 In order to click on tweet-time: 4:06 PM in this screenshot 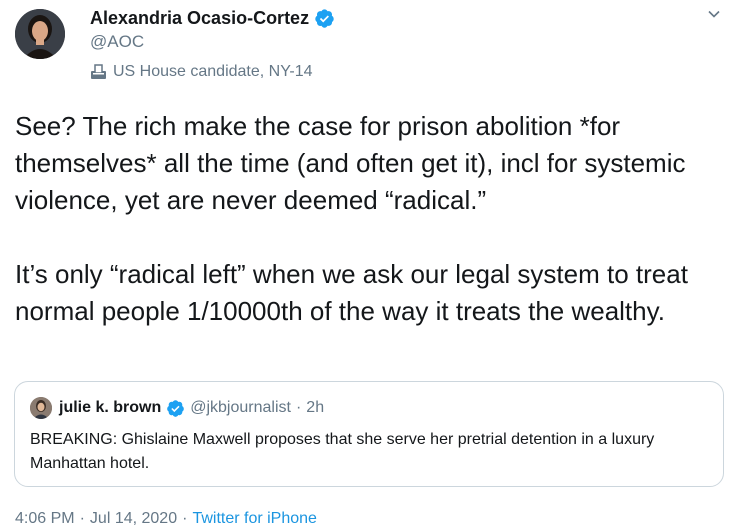, I will do `click(45, 519)`.